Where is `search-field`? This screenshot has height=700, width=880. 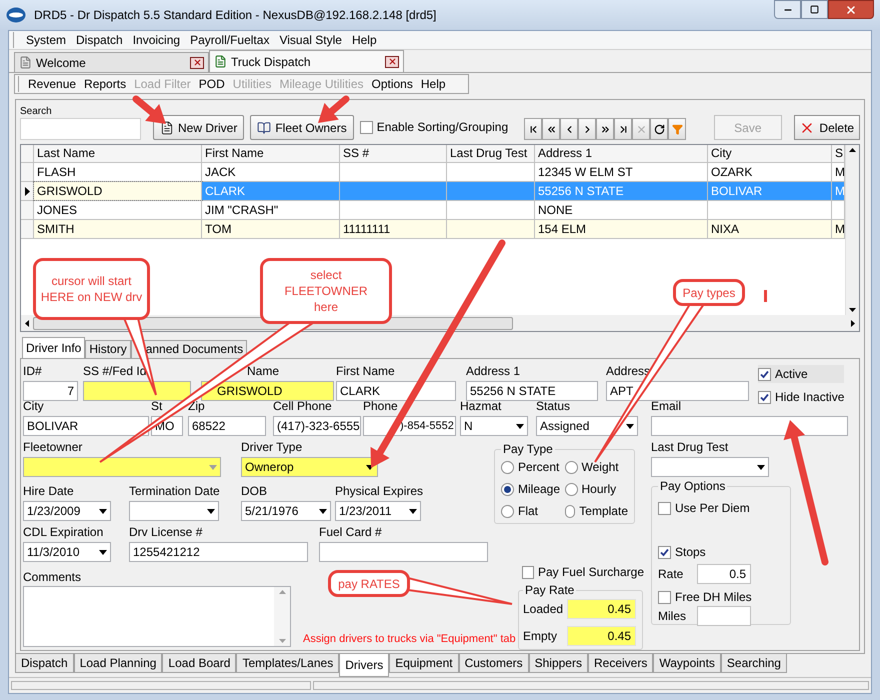 search-field is located at coordinates (80, 129).